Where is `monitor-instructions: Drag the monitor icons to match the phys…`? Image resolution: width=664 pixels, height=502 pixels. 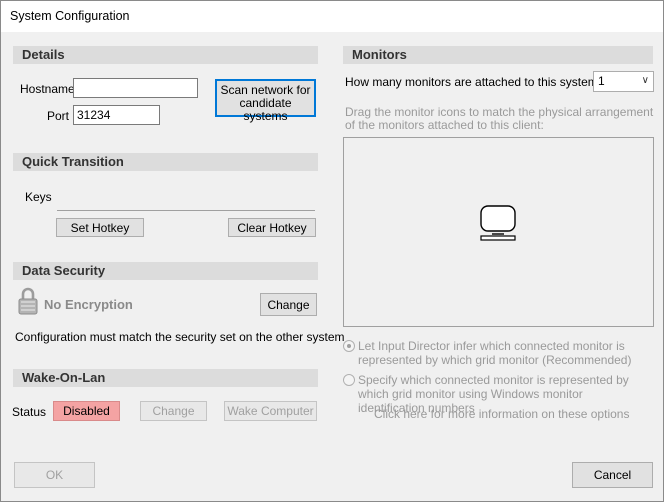 monitor-instructions: Drag the monitor icons to match the phys… is located at coordinates (499, 118).